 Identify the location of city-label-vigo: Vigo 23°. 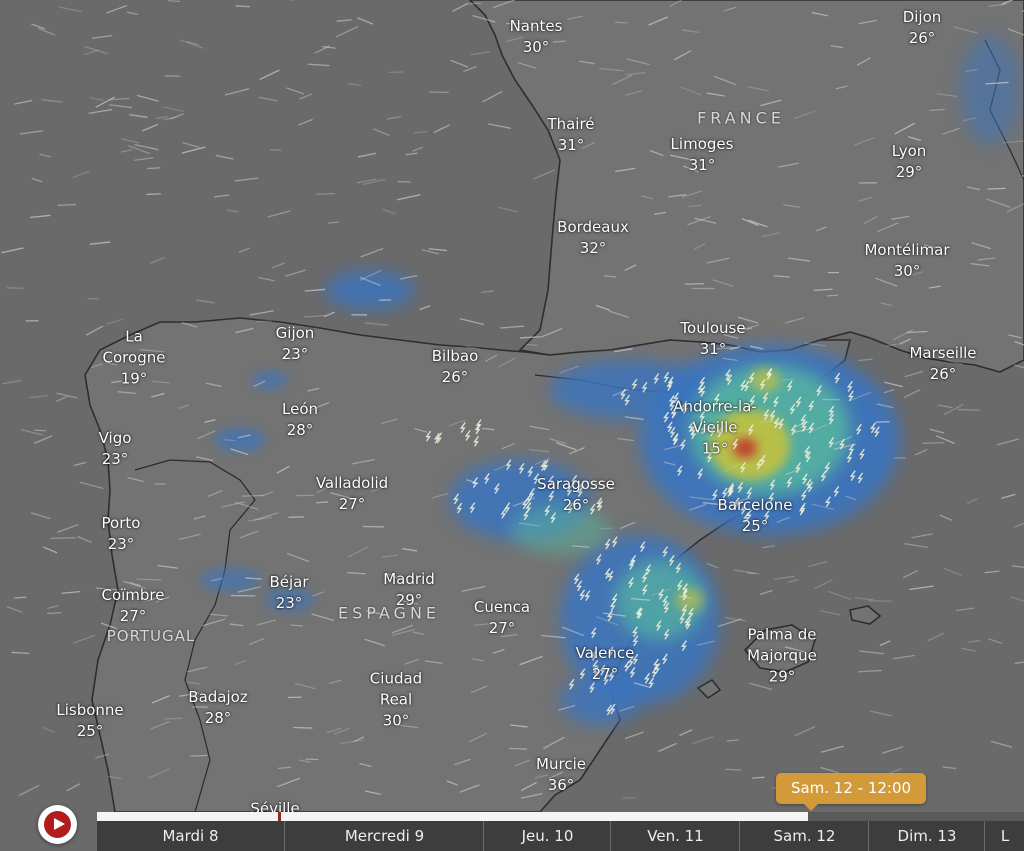
(115, 449).